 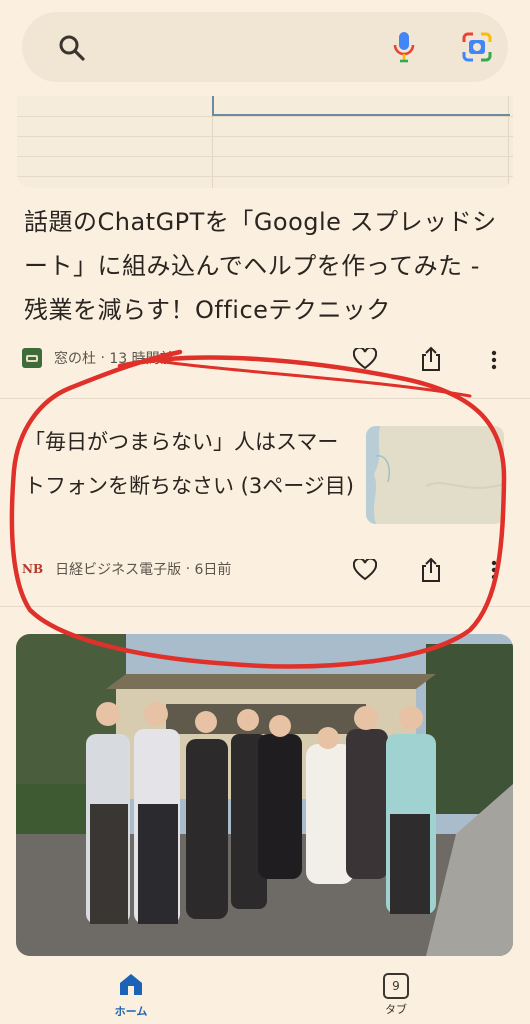 I want to click on tab-count-icon: 9, so click(x=396, y=986).